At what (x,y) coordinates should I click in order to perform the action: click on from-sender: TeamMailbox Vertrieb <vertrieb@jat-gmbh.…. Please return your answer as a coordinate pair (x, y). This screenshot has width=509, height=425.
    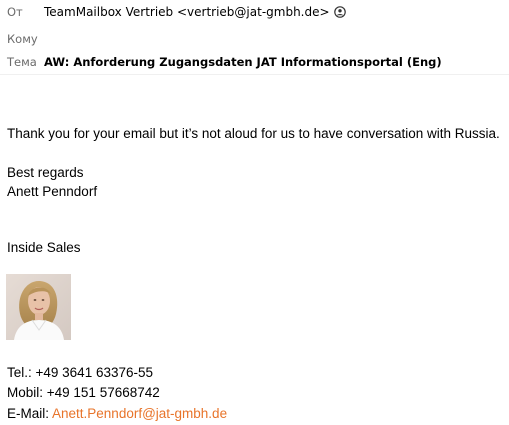
    Looking at the image, I should click on (195, 12).